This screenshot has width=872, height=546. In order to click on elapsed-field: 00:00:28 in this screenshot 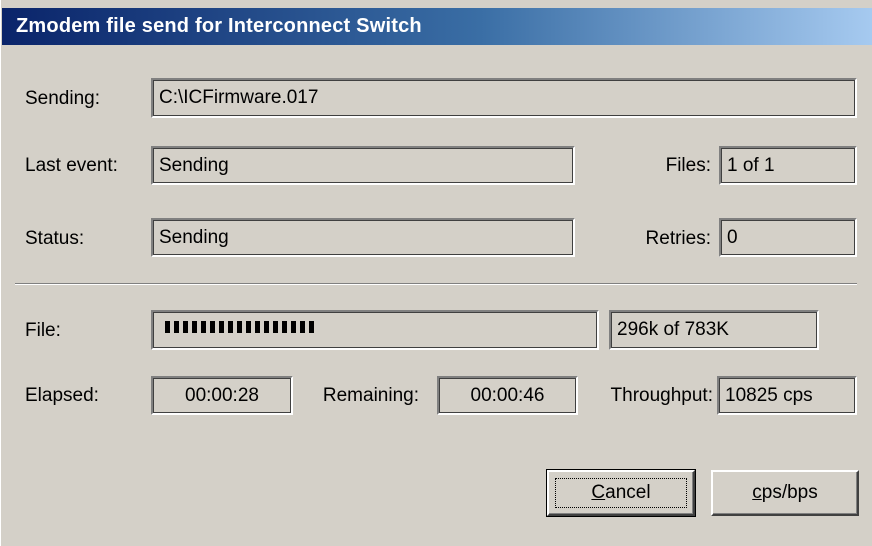, I will do `click(222, 395)`.